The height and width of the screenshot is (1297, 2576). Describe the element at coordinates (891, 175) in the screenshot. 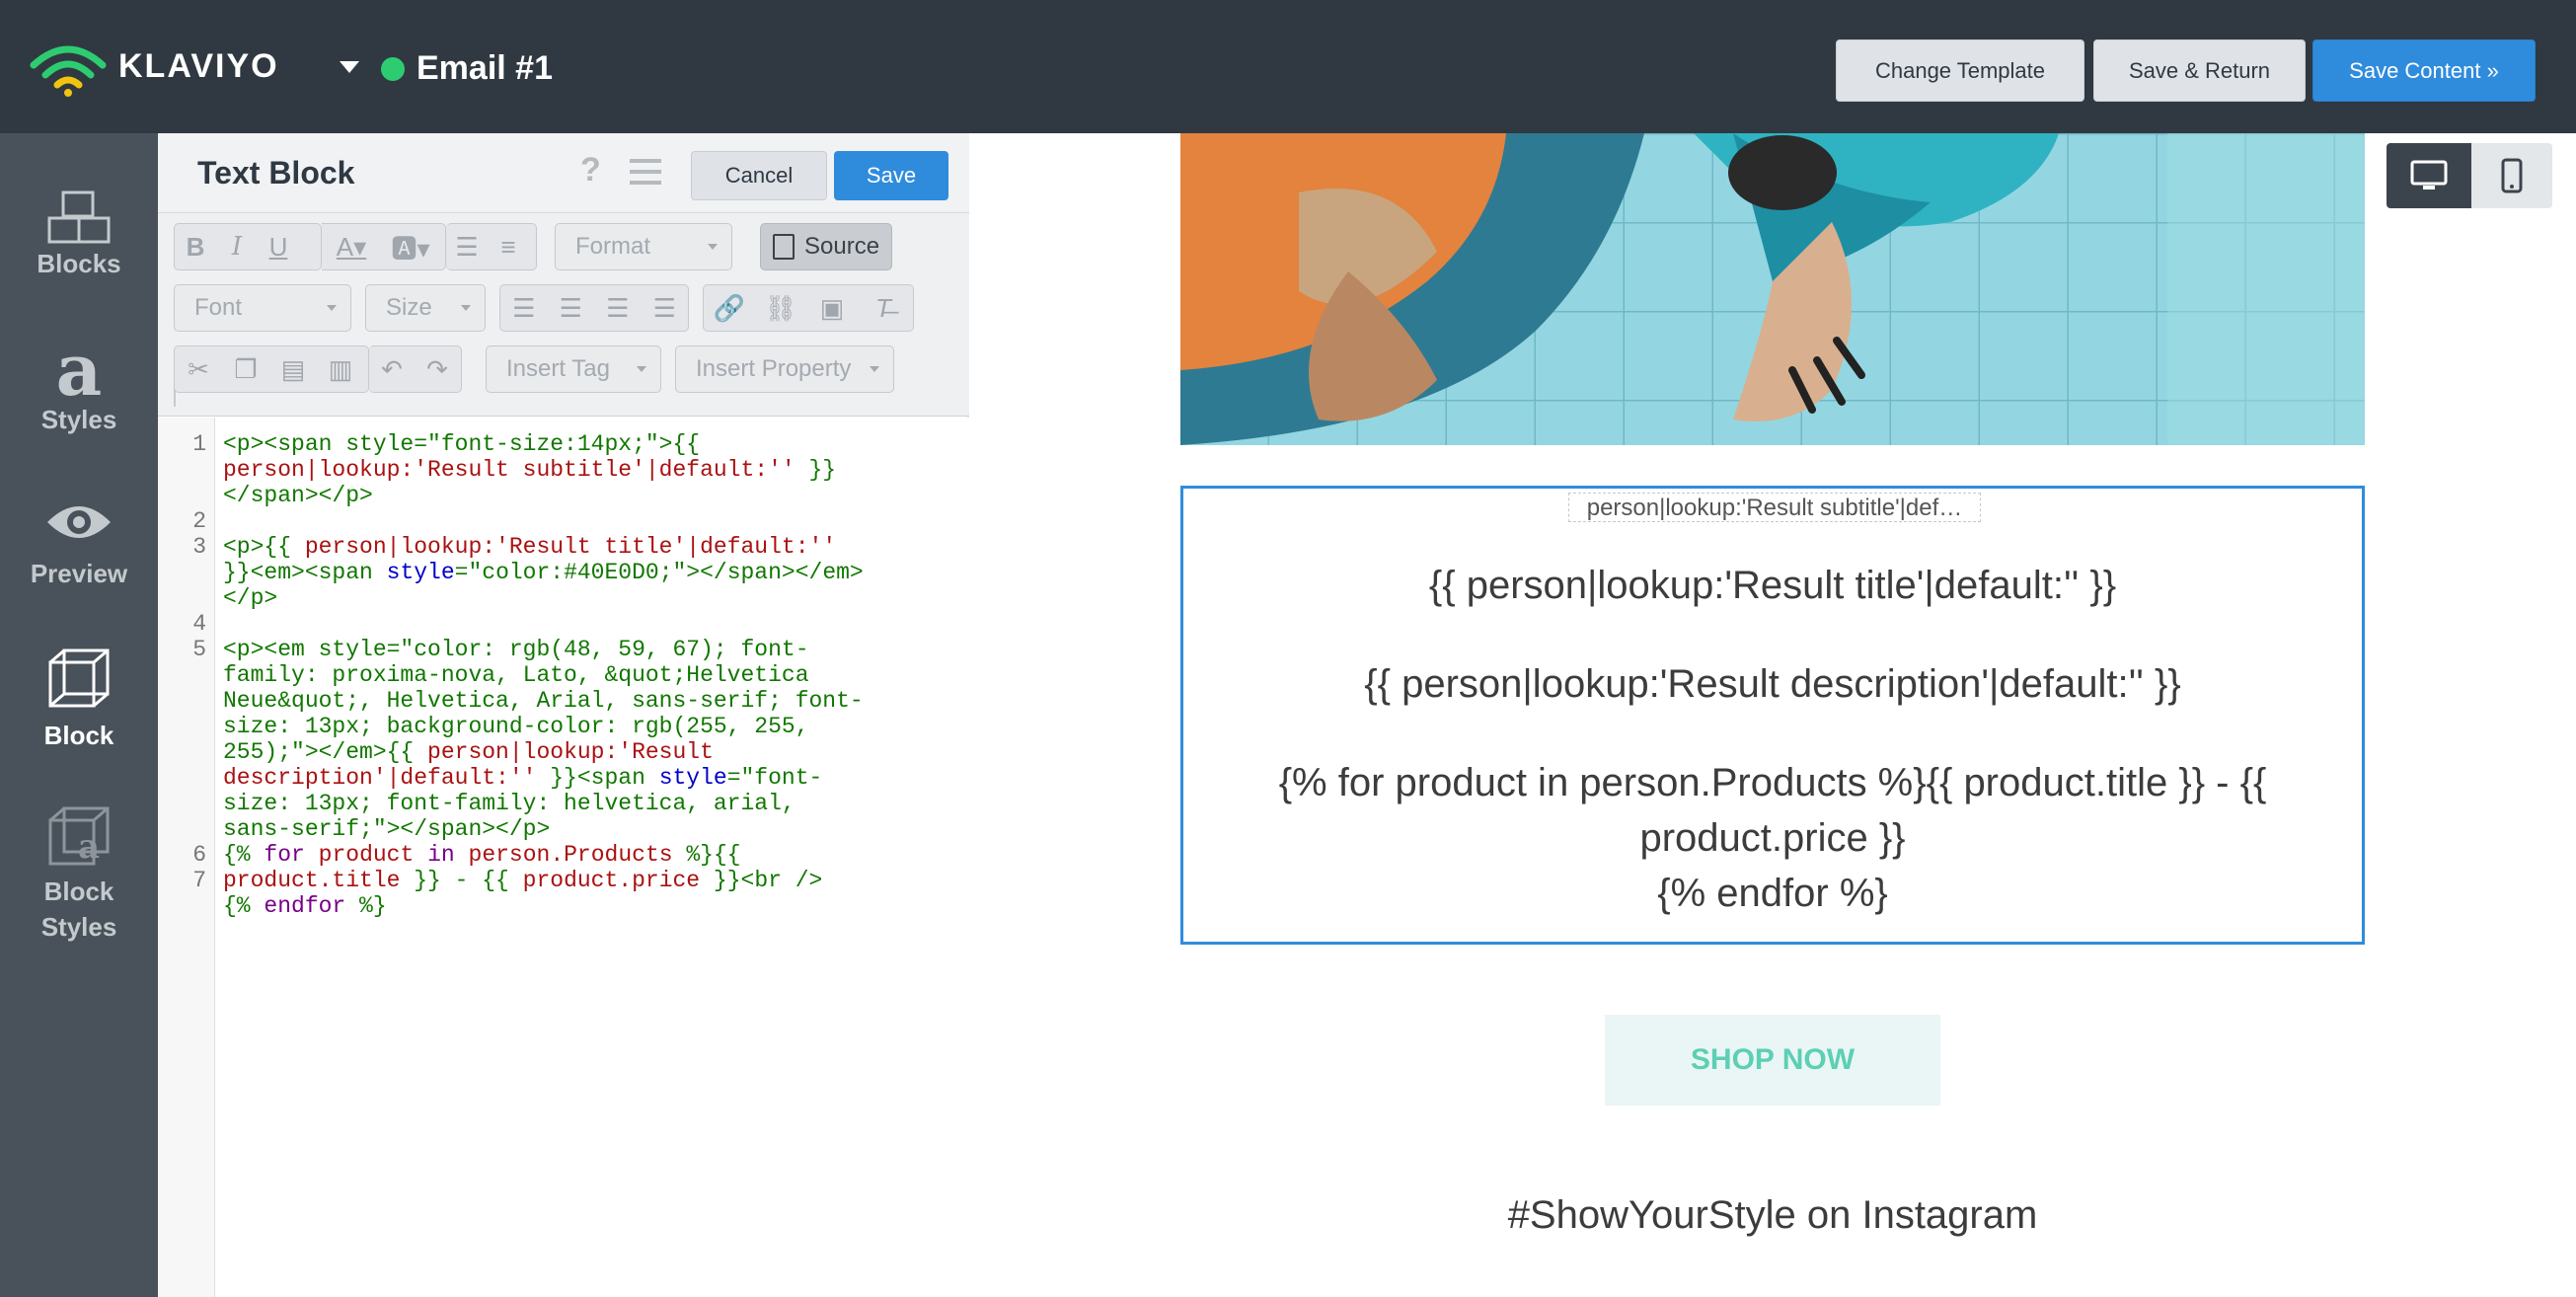

I see `save-button: Save` at that location.